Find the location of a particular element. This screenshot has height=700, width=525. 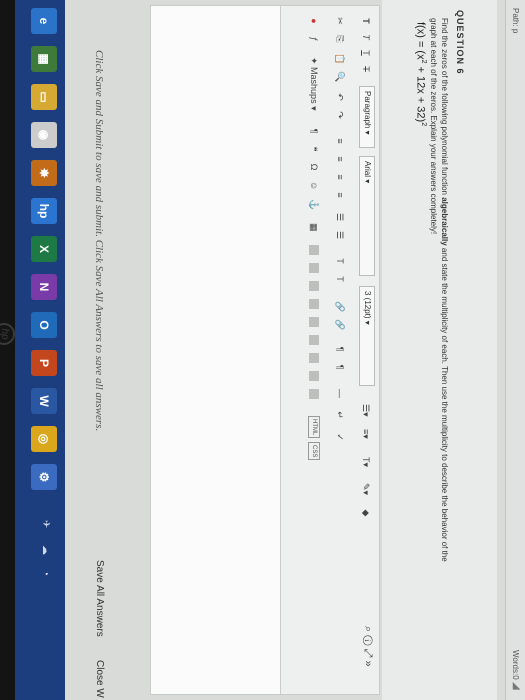

cut-icon: ✂ is located at coordinates (341, 21).